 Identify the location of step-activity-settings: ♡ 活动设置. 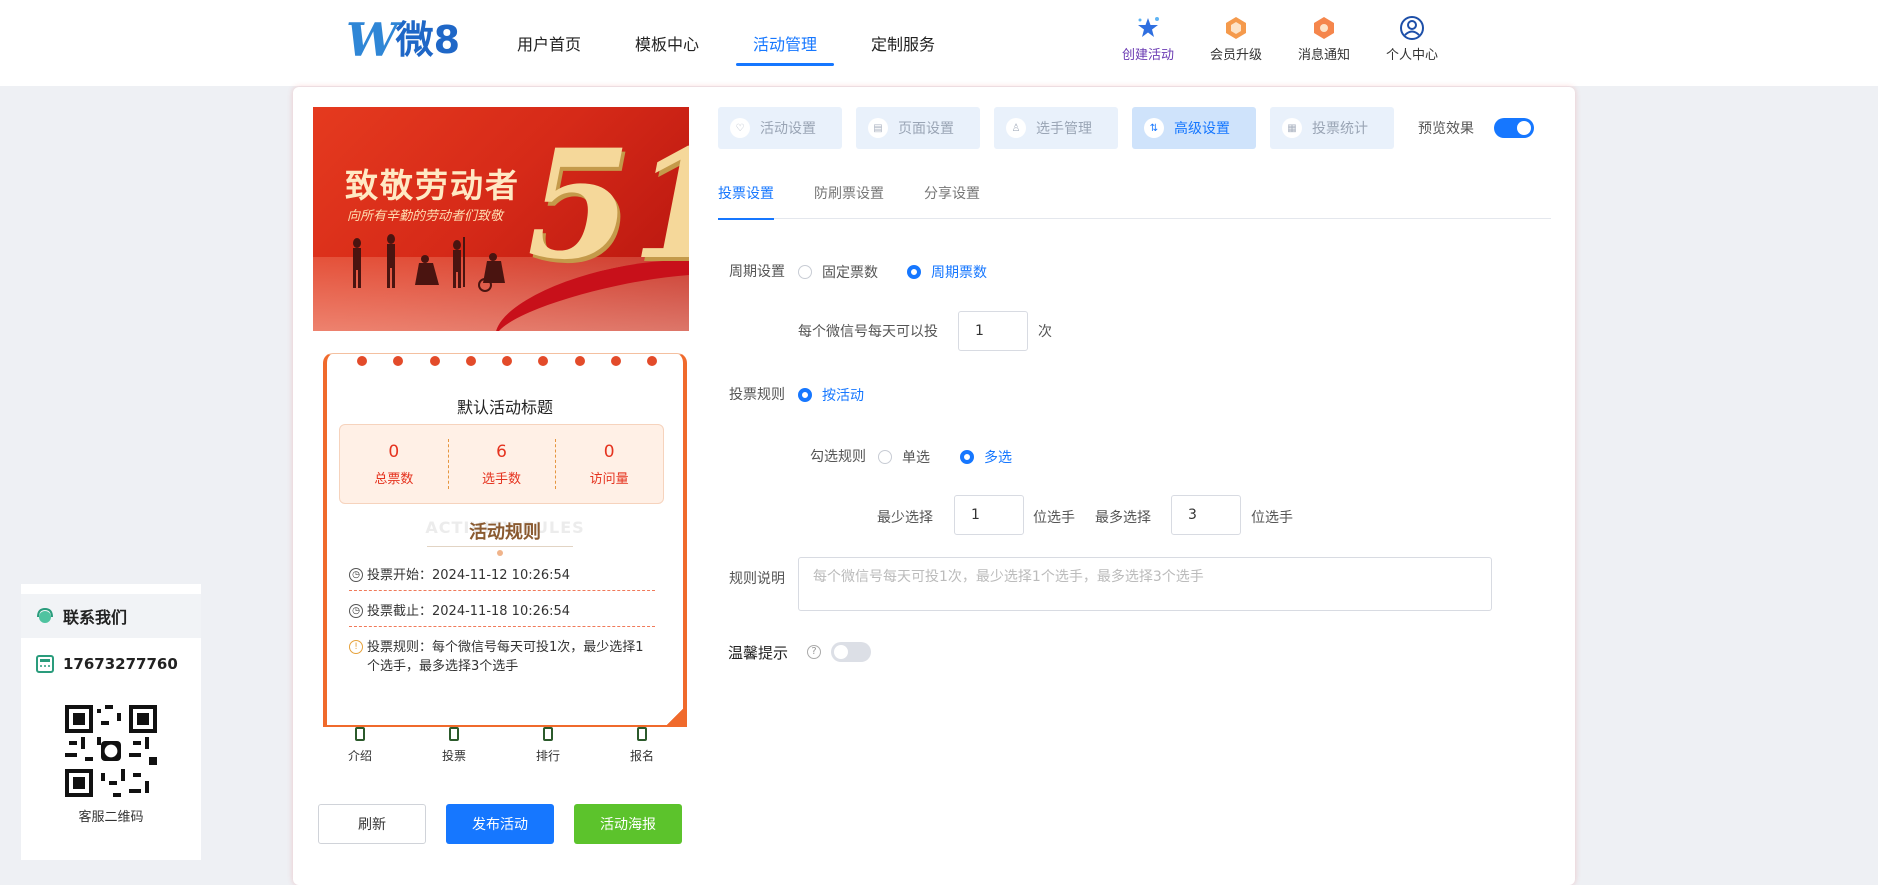
(780, 128).